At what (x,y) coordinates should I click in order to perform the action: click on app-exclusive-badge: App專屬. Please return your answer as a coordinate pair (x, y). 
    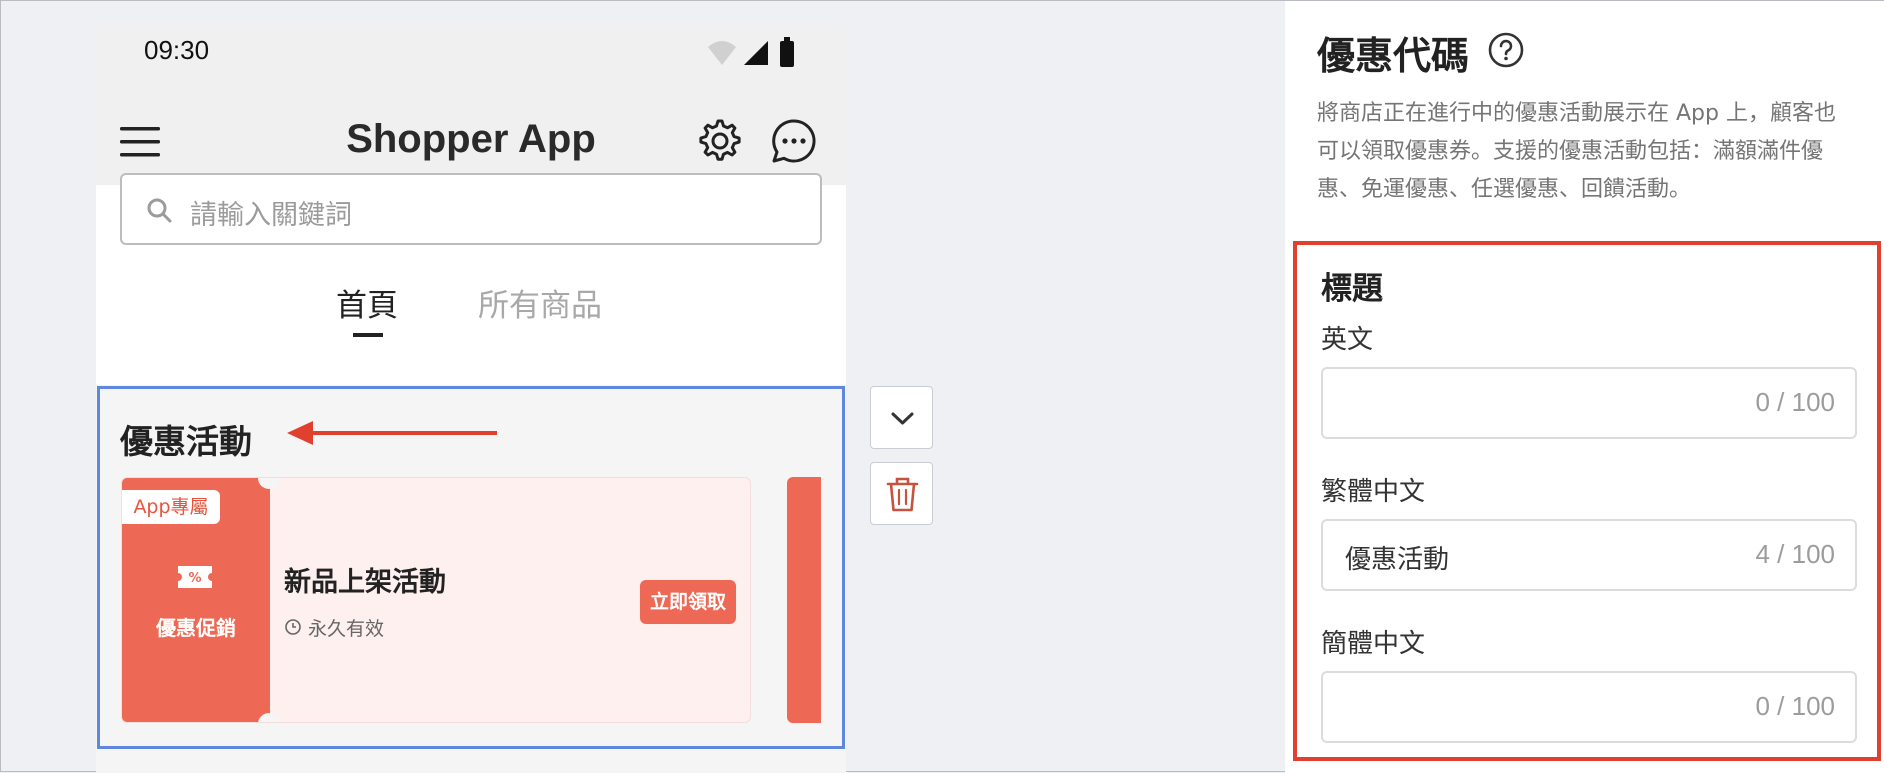
    Looking at the image, I should click on (171, 507).